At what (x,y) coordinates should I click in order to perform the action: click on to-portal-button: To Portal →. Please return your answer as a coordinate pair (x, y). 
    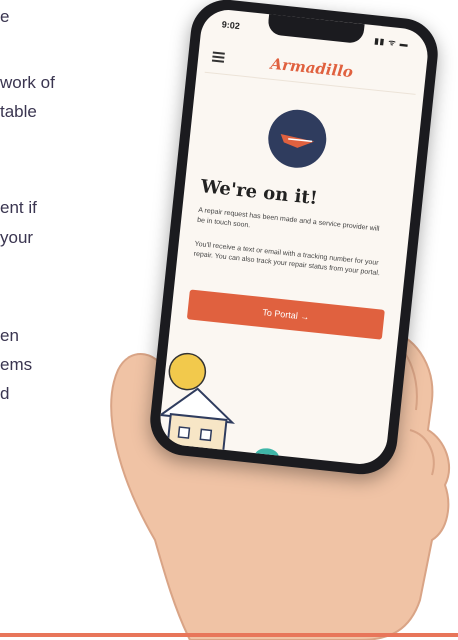
    Looking at the image, I should click on (285, 314).